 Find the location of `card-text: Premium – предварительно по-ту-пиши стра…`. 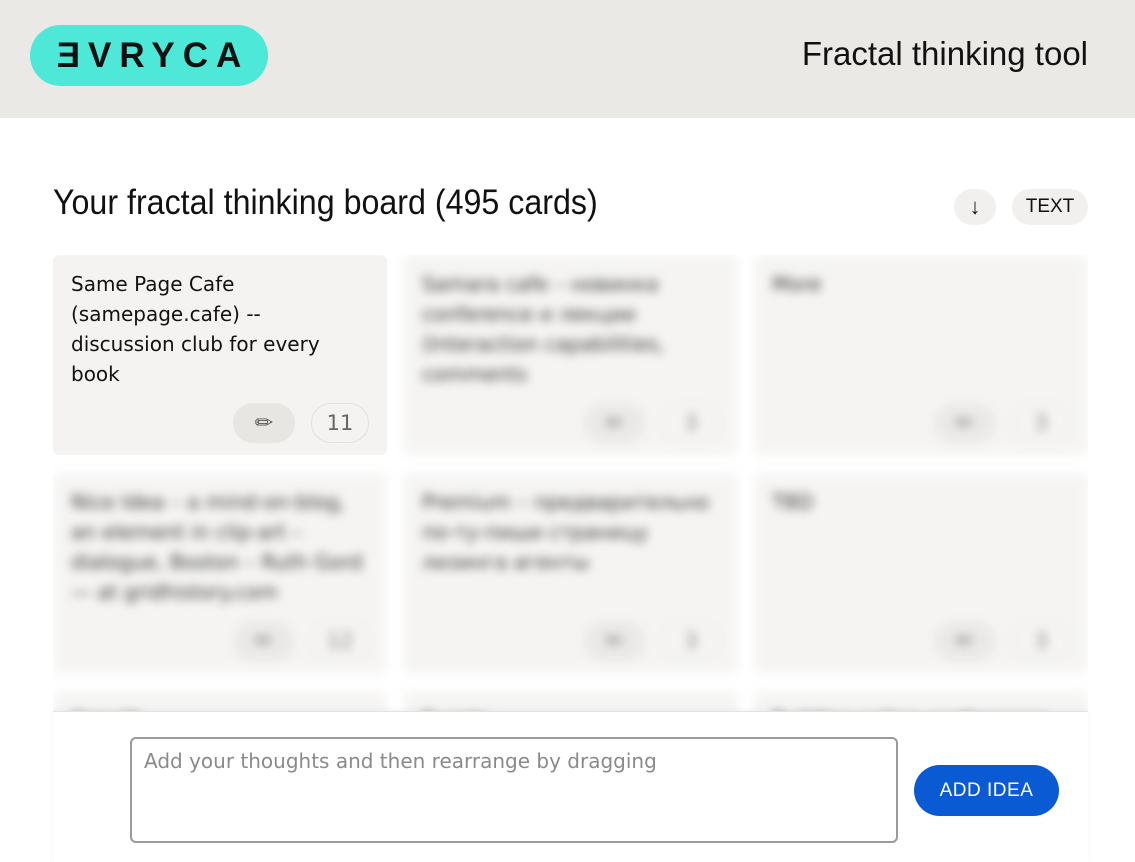

card-text: Premium – предварительно по-ту-пиши стра… is located at coordinates (566, 532).